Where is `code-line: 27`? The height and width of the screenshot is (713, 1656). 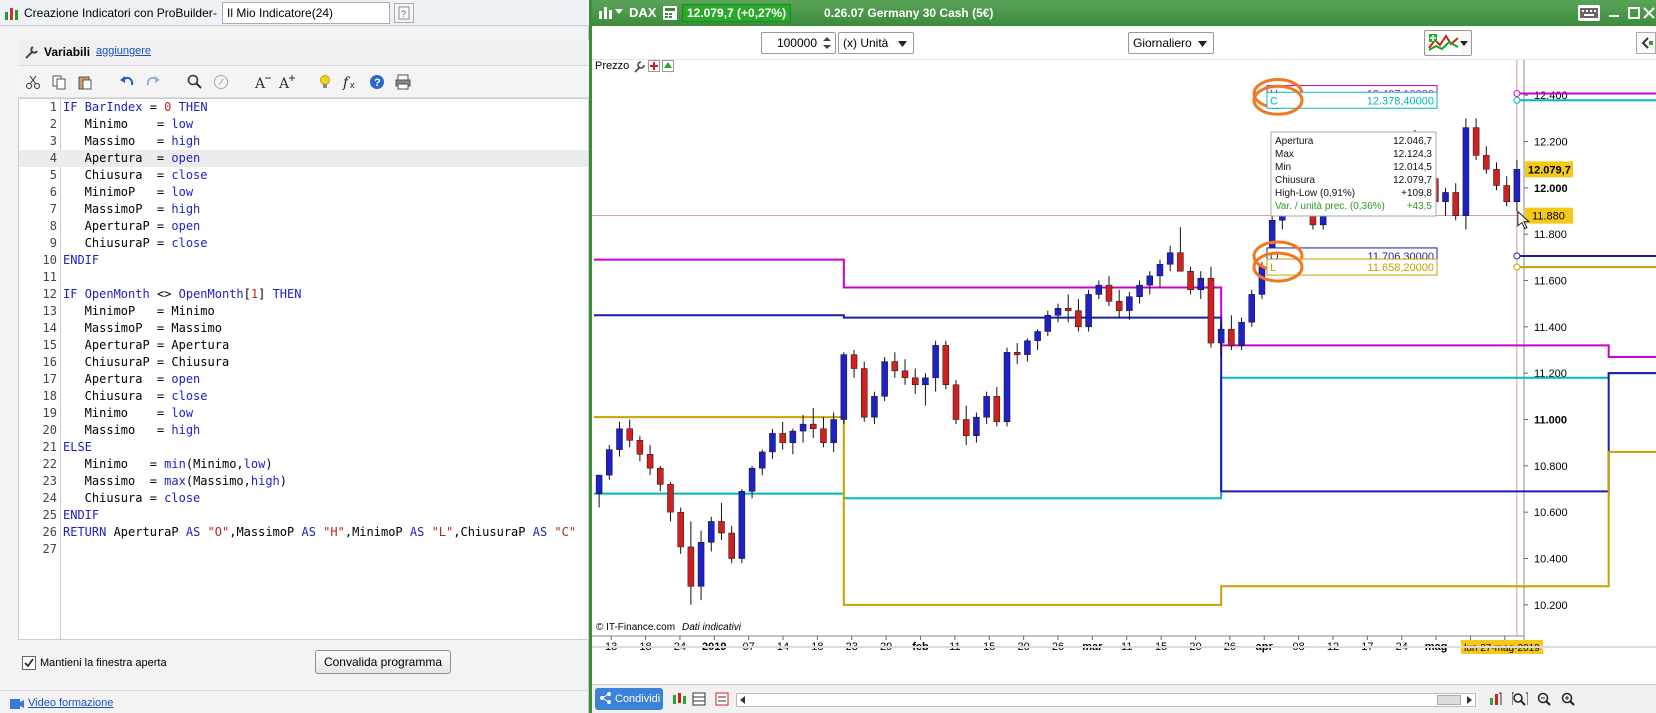
code-line: 27 is located at coordinates (303, 549).